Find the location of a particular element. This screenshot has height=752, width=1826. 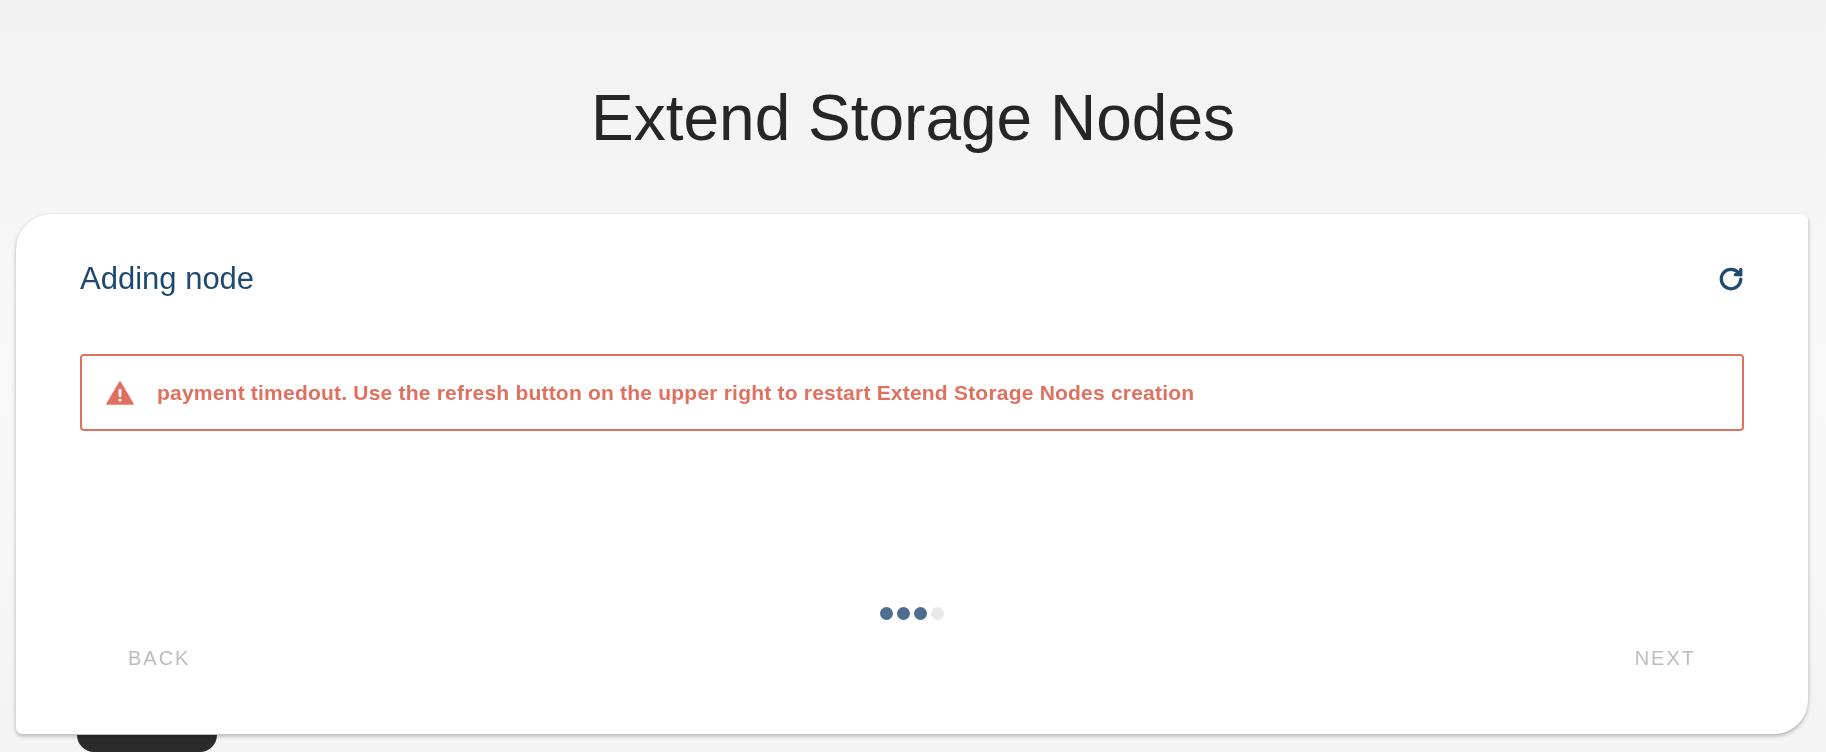

refresh-button is located at coordinates (1731, 278).